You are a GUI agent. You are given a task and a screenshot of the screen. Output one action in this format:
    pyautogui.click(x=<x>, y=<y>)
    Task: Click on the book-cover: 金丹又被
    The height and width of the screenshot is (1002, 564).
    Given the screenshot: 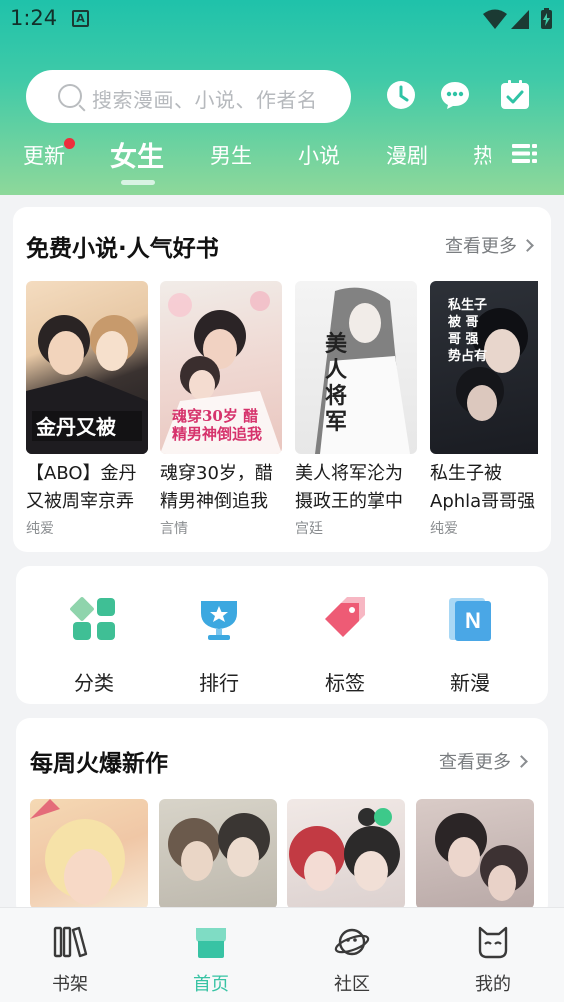 What is the action you would take?
    pyautogui.click(x=87, y=367)
    